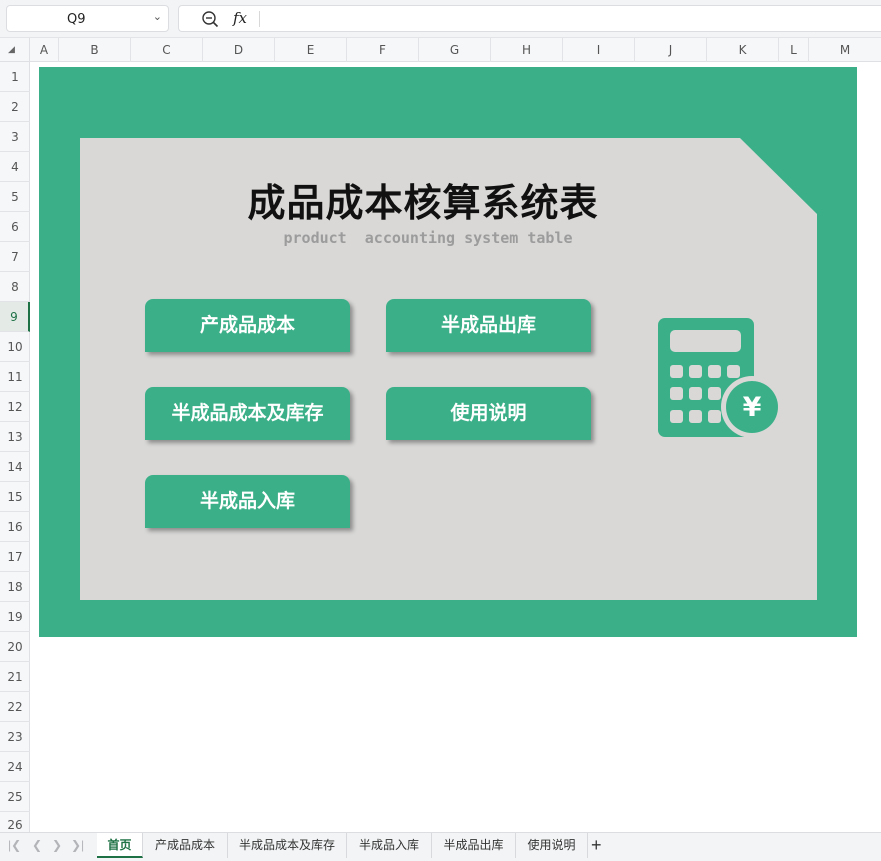  What do you see at coordinates (167, 50) in the screenshot?
I see `column-header-c: C` at bounding box center [167, 50].